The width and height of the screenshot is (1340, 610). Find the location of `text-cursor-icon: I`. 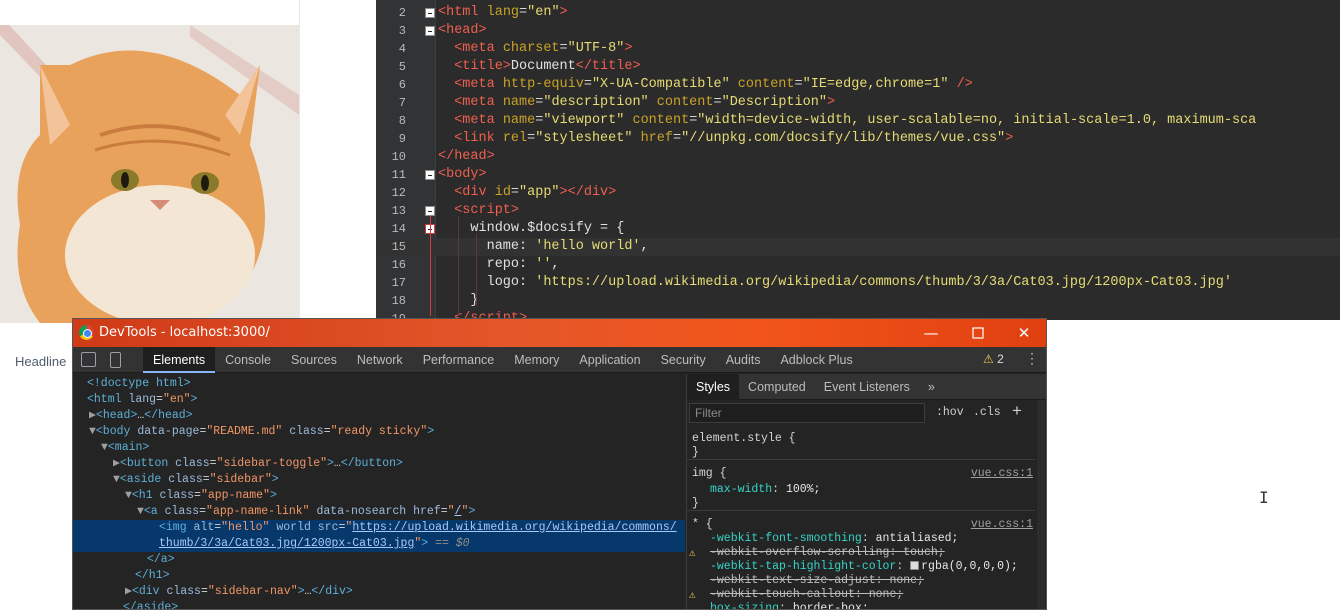

text-cursor-icon: I is located at coordinates (1264, 497).